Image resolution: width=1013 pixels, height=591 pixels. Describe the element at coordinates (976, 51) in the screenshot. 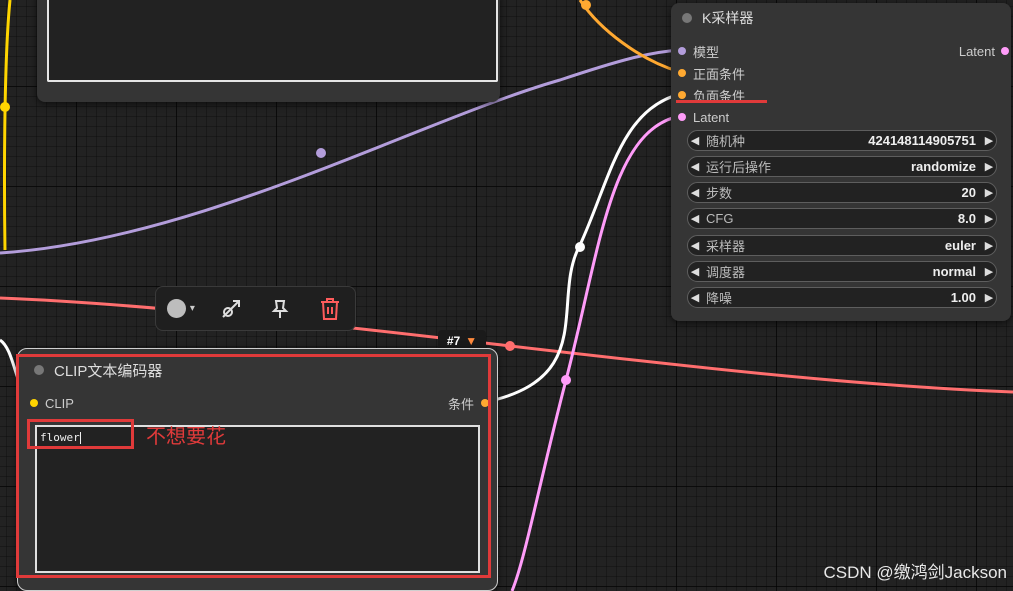

I see `output-latent-label: Latent` at that location.